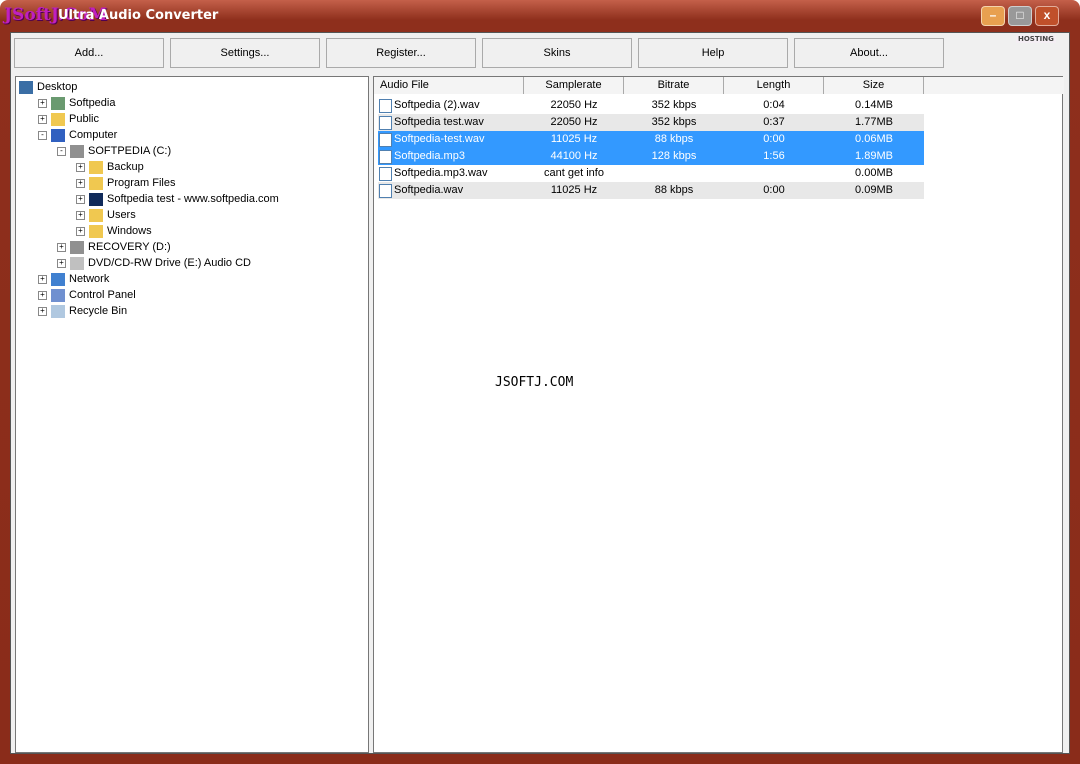 The height and width of the screenshot is (764, 1080). Describe the element at coordinates (651, 190) in the screenshot. I see `file-row: Softpedia.wav 11025 Hz 88 kbps 0:00 0.09MB` at that location.